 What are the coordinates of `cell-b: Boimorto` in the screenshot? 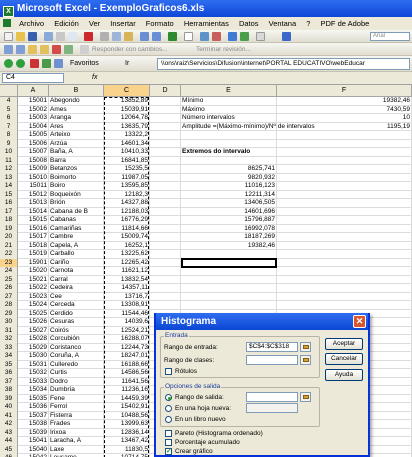 It's located at (76, 177).